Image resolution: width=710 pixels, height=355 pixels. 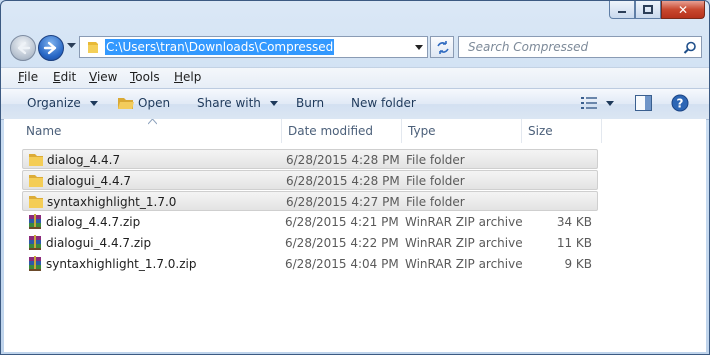 I want to click on menu-bar: File Edit View Tools Help, so click(x=355, y=77).